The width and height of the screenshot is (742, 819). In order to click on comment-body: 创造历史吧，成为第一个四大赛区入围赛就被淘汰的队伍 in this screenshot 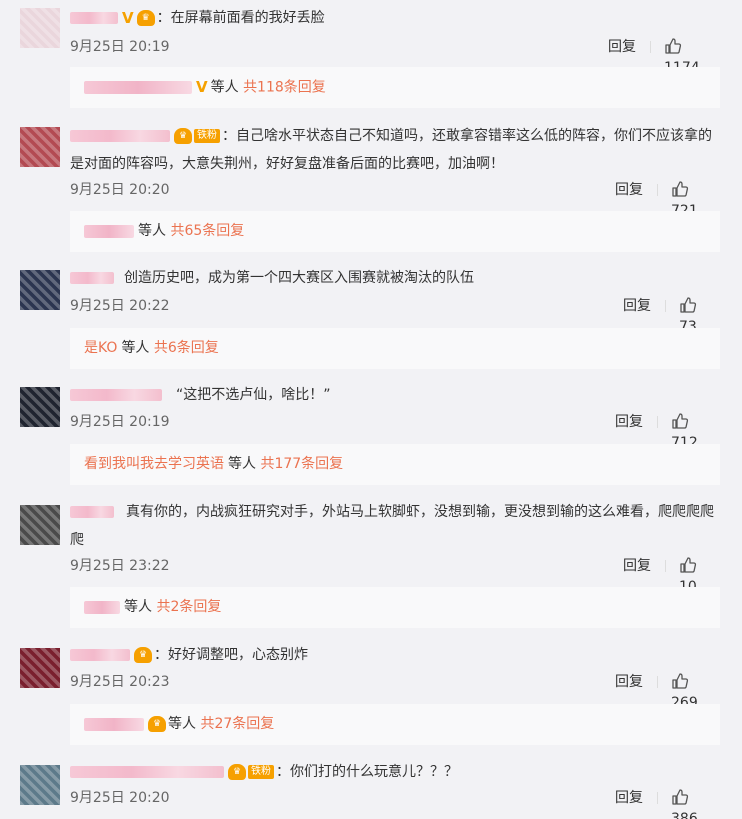, I will do `click(395, 278)`.